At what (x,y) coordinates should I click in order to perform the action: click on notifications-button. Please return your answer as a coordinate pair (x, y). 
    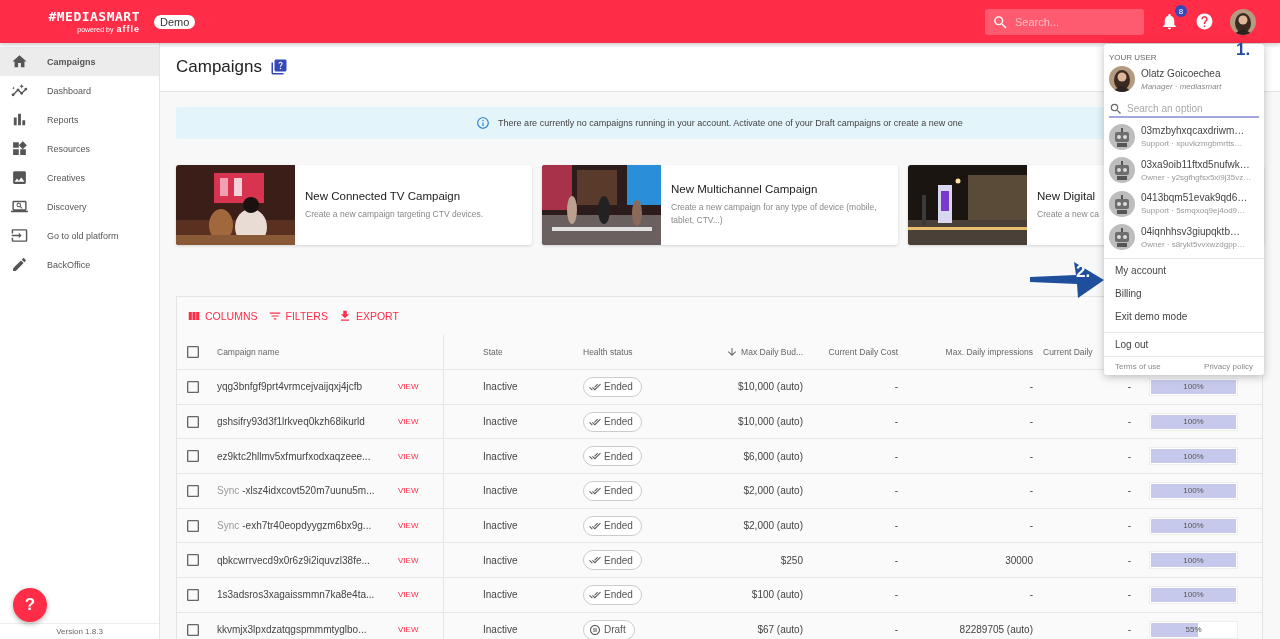
    Looking at the image, I should click on (1169, 21).